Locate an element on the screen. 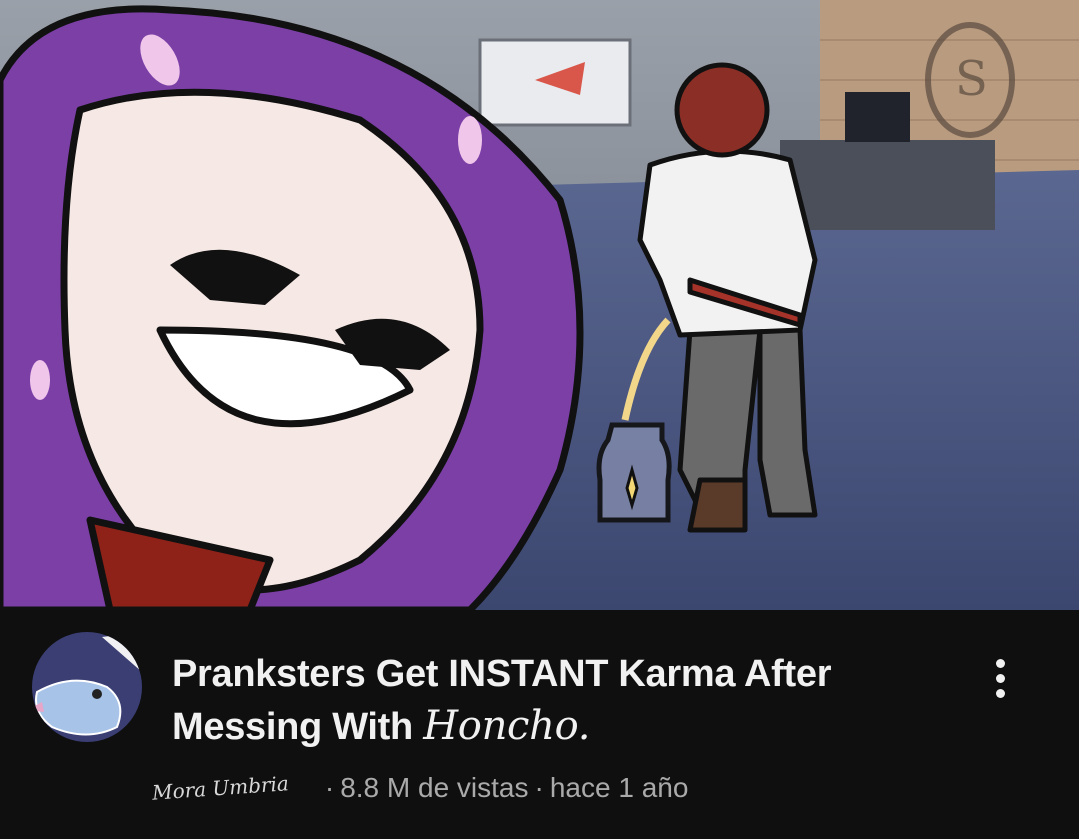  view-count: 8.8 M de vistas is located at coordinates (434, 787).